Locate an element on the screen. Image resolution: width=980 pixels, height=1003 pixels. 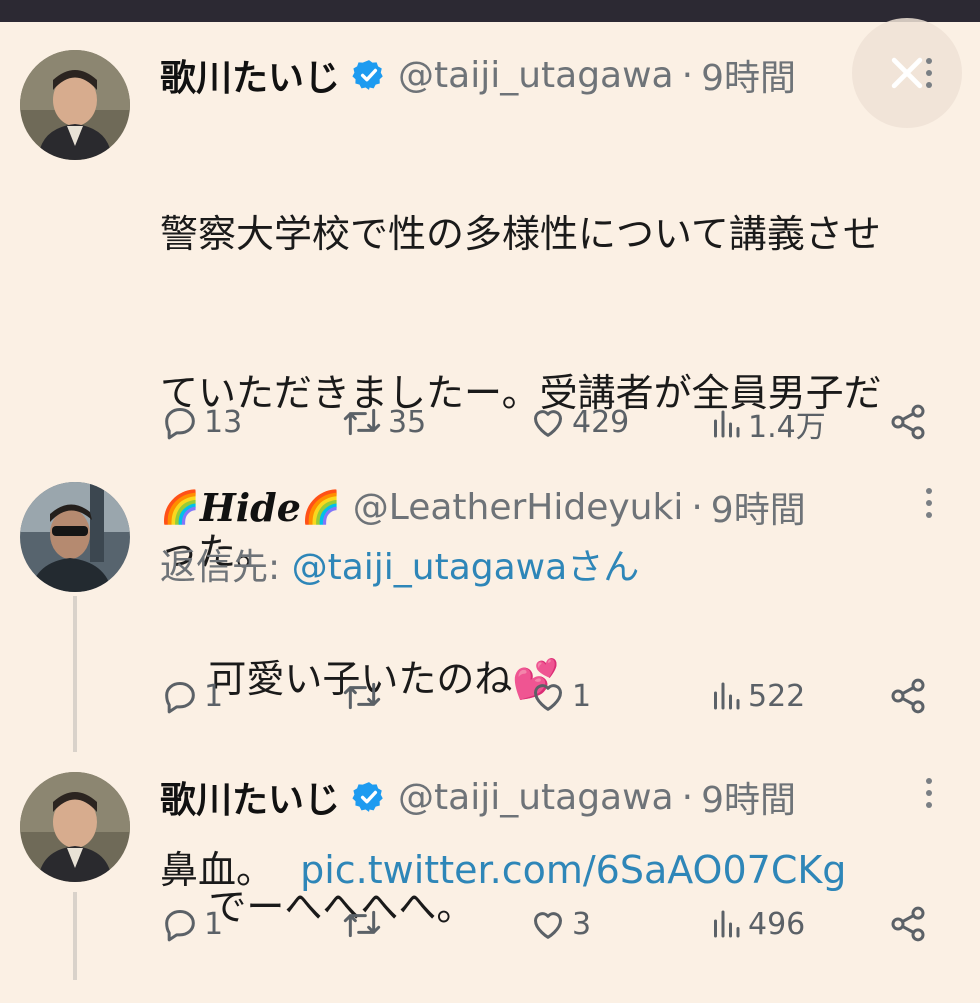
retweet-count: 35 is located at coordinates (407, 422).